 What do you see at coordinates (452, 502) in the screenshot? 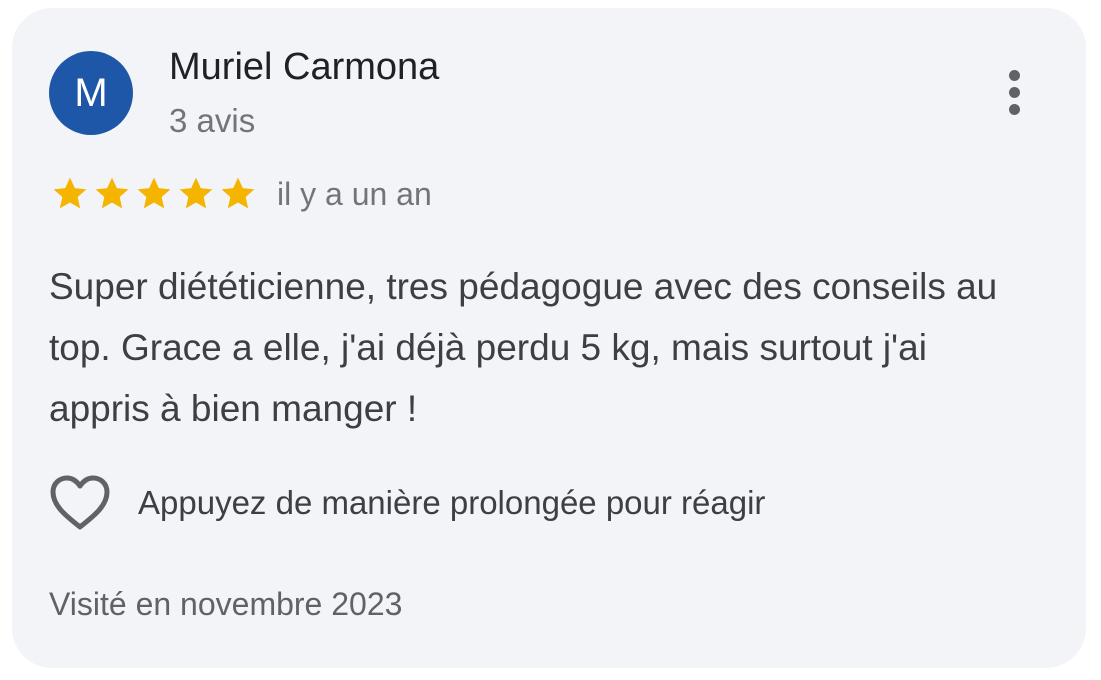
I see `reaction-label: Appuyez de manière prolongée pour réagir` at bounding box center [452, 502].